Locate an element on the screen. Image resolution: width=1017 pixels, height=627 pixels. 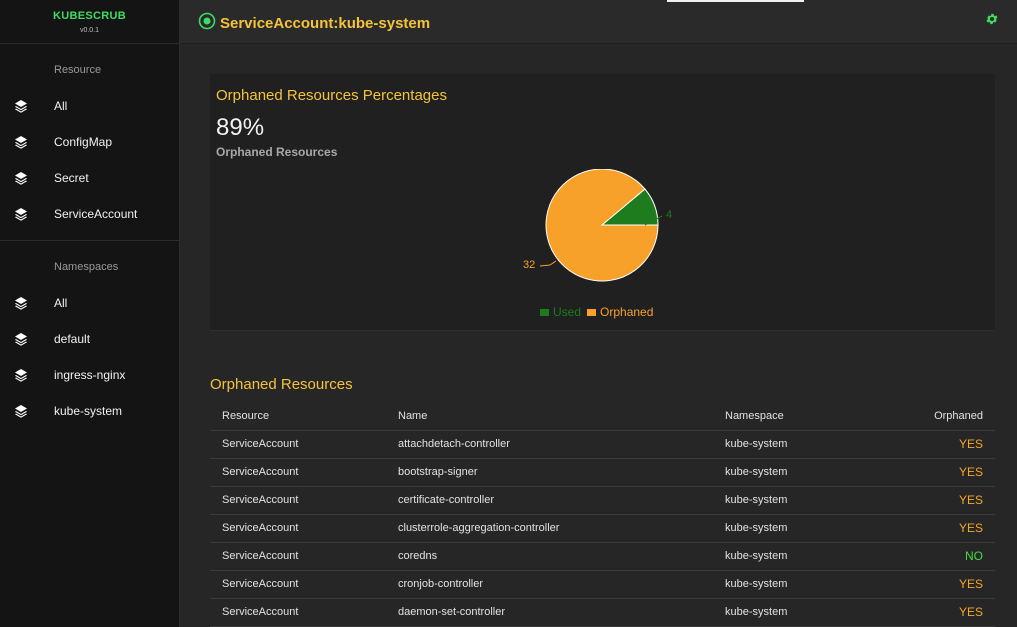
legend-used: Used is located at coordinates (560, 312).